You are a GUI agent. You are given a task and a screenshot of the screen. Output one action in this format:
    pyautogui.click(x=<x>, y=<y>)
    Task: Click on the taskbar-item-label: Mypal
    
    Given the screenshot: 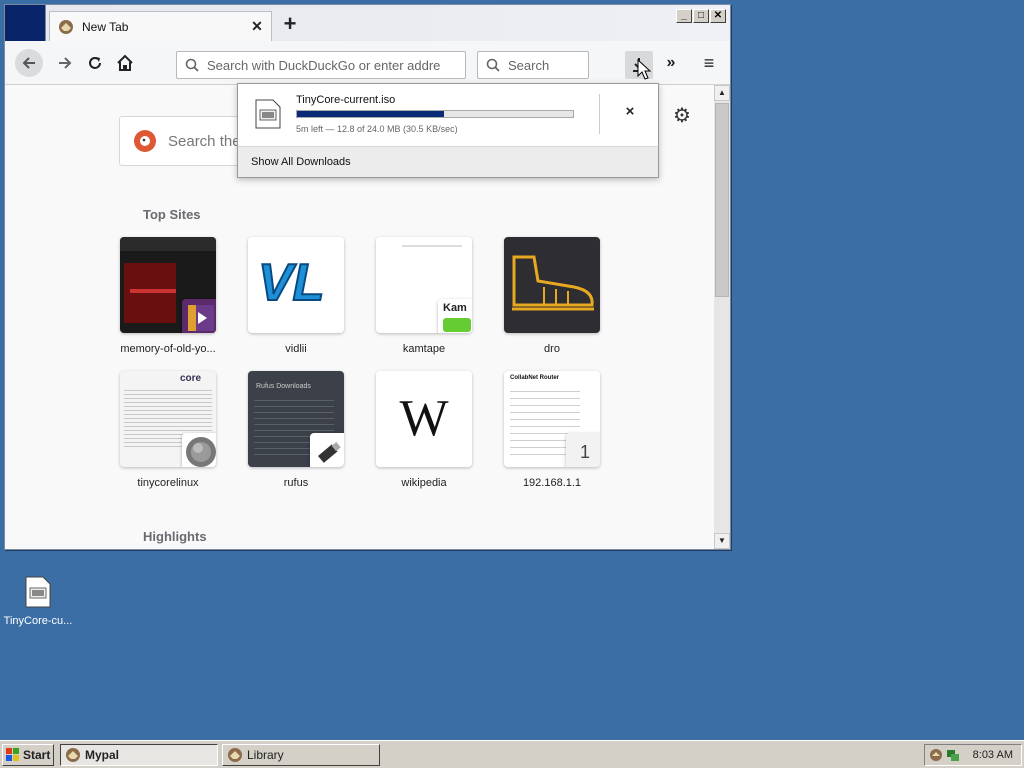 What is the action you would take?
    pyautogui.click(x=102, y=755)
    